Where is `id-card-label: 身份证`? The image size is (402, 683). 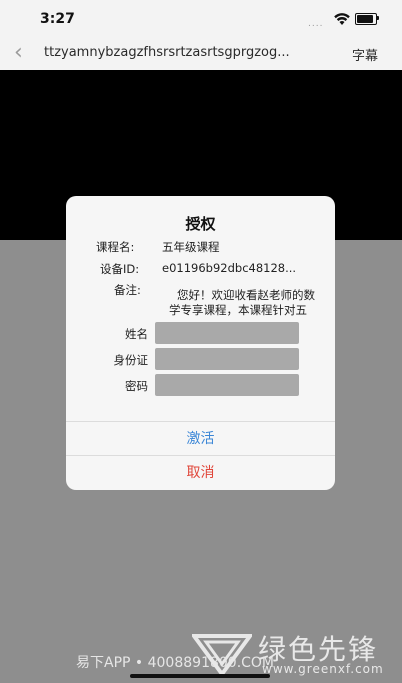
id-card-label: 身份证 is located at coordinates (131, 360).